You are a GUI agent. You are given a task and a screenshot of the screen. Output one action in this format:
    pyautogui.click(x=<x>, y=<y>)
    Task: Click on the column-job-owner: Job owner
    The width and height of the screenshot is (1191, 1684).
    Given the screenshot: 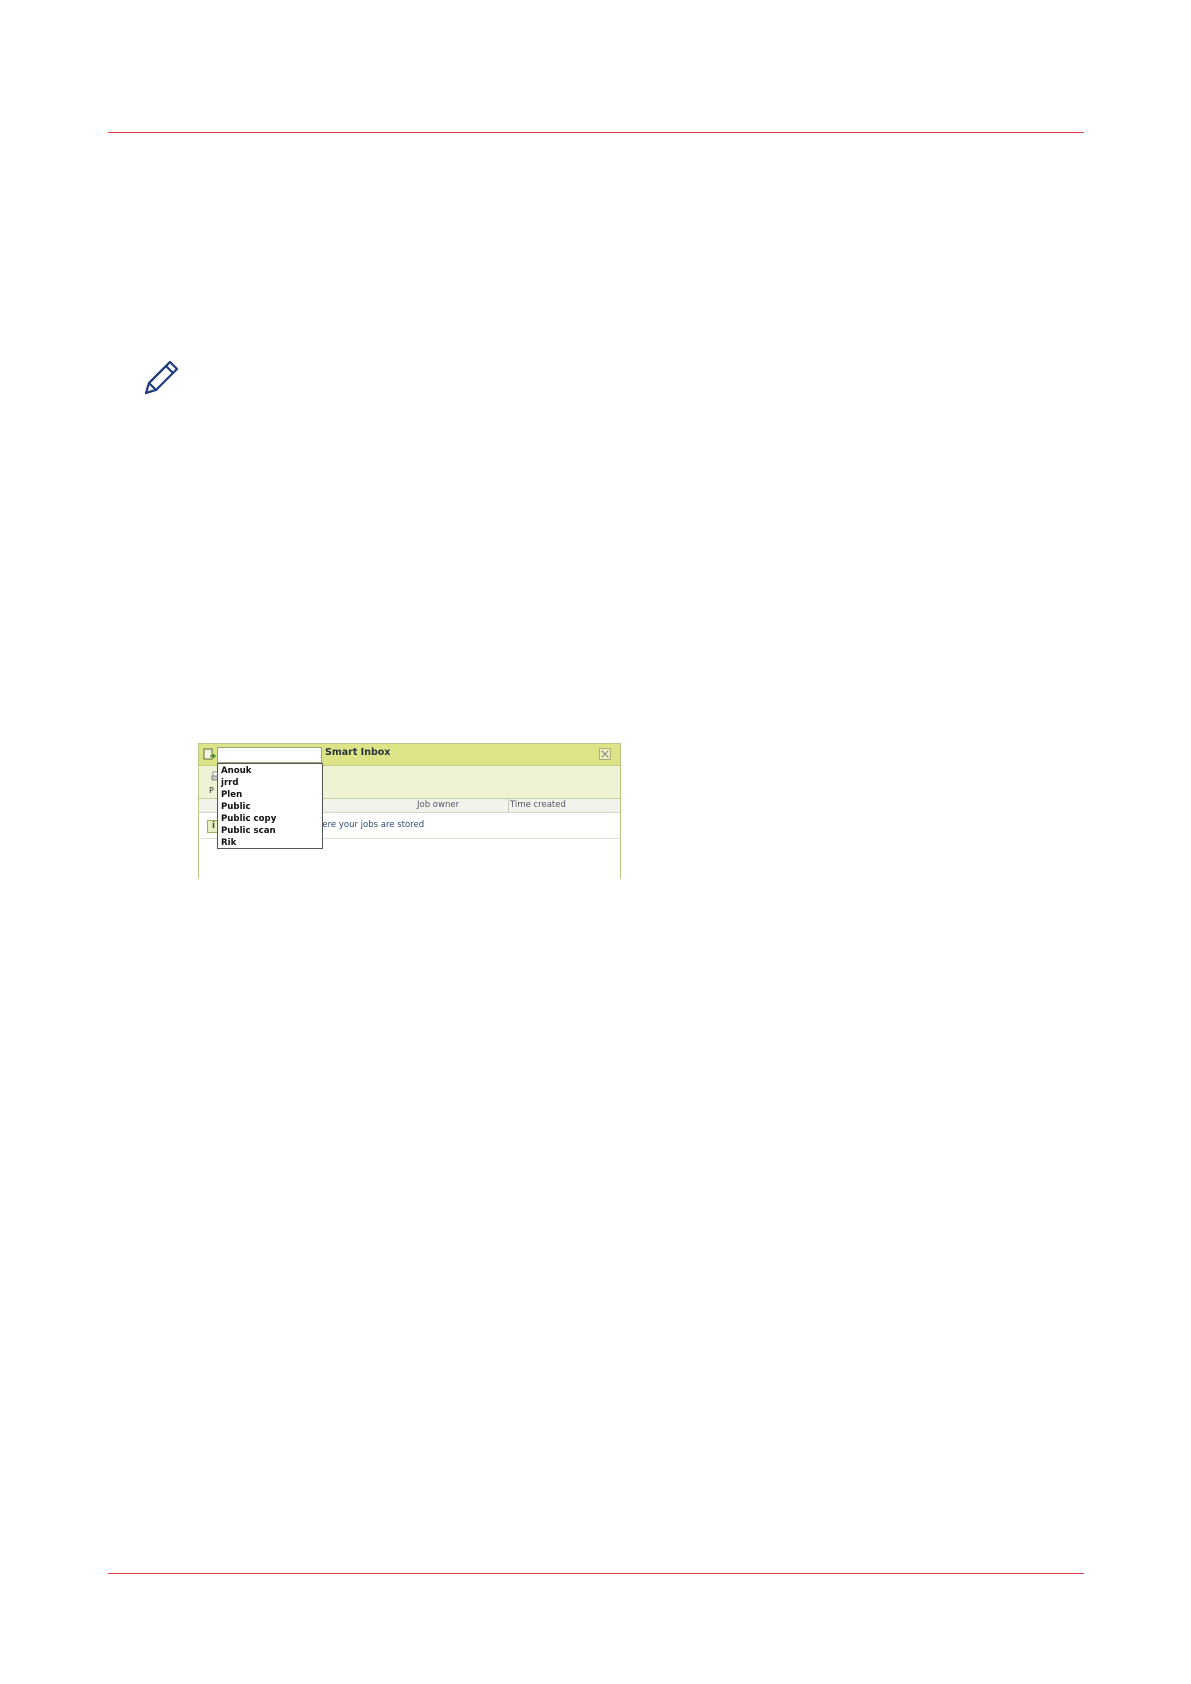 What is the action you would take?
    pyautogui.click(x=438, y=805)
    